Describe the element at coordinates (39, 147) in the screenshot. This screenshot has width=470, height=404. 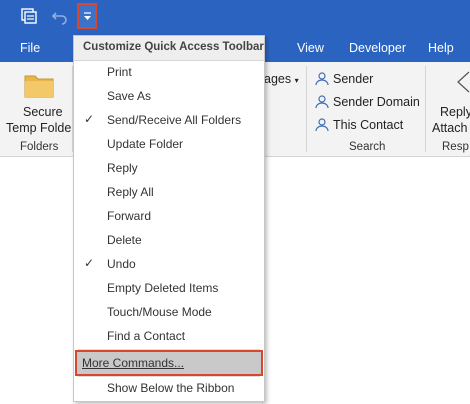
I see `folders-group-label: Folders` at that location.